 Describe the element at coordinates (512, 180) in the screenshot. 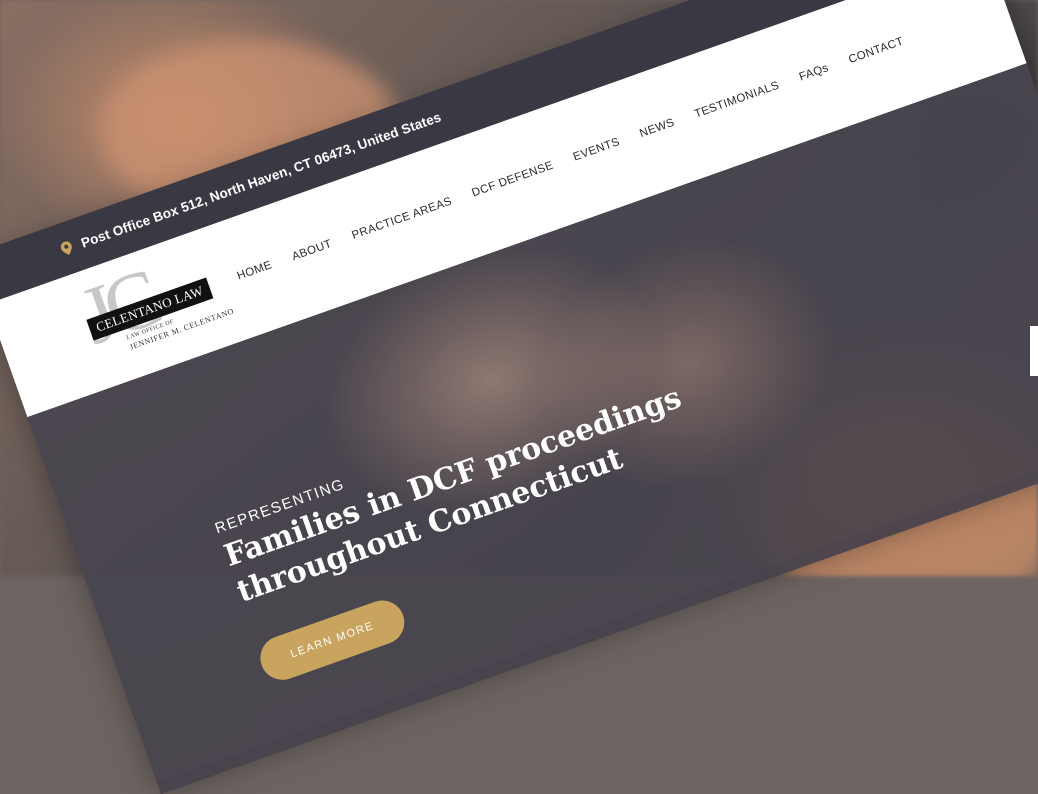

I see `nav-item-dcf-defense: DCF DEFENSE` at that location.